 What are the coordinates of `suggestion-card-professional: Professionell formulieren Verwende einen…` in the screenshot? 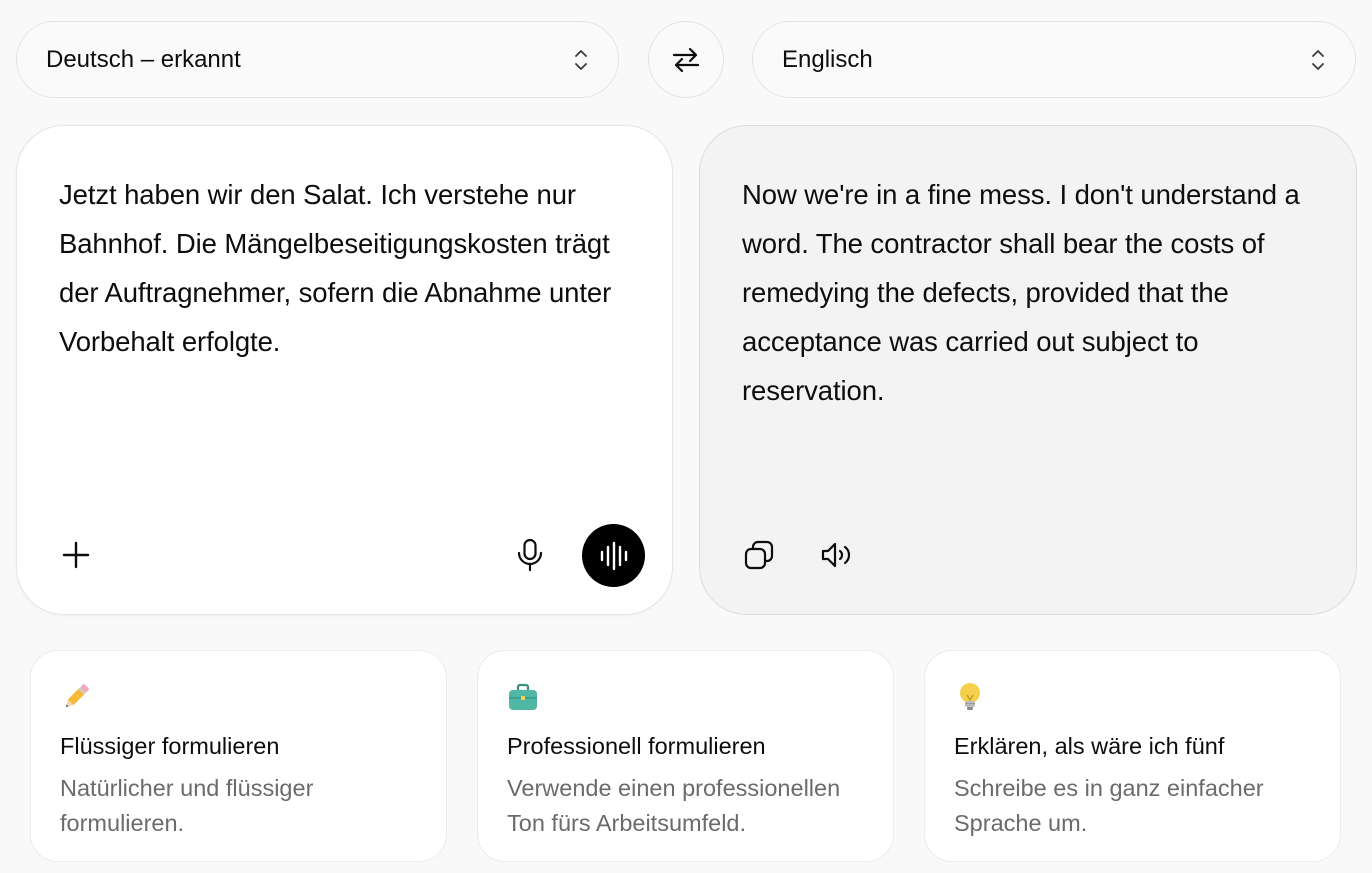 It's located at (685, 756).